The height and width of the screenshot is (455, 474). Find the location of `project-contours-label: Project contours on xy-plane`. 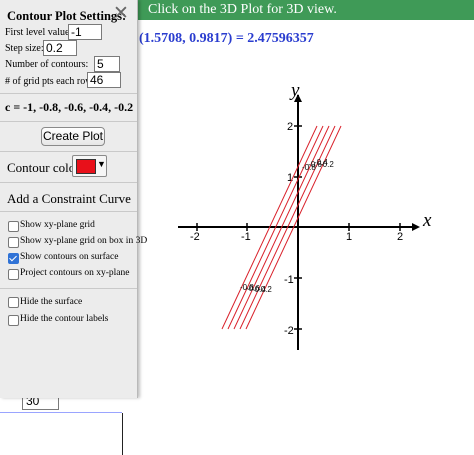

project-contours-label: Project contours on xy-plane is located at coordinates (75, 273).